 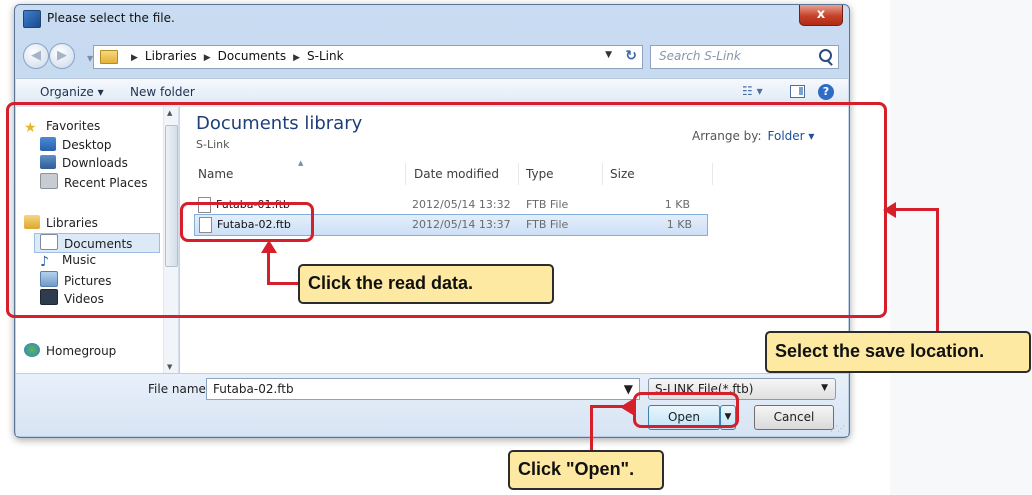 What do you see at coordinates (631, 56) in the screenshot?
I see `refresh-icon: ↻` at bounding box center [631, 56].